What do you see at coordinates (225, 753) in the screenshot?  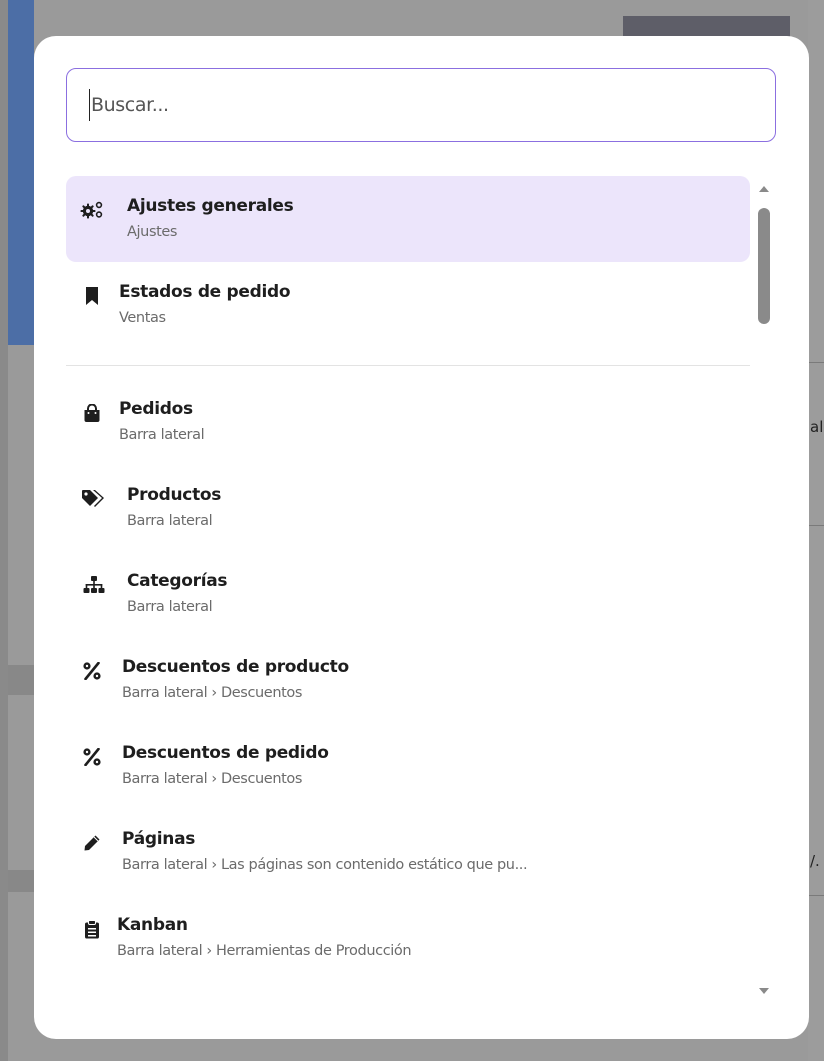 I see `result-title: Descuentos de pedido` at bounding box center [225, 753].